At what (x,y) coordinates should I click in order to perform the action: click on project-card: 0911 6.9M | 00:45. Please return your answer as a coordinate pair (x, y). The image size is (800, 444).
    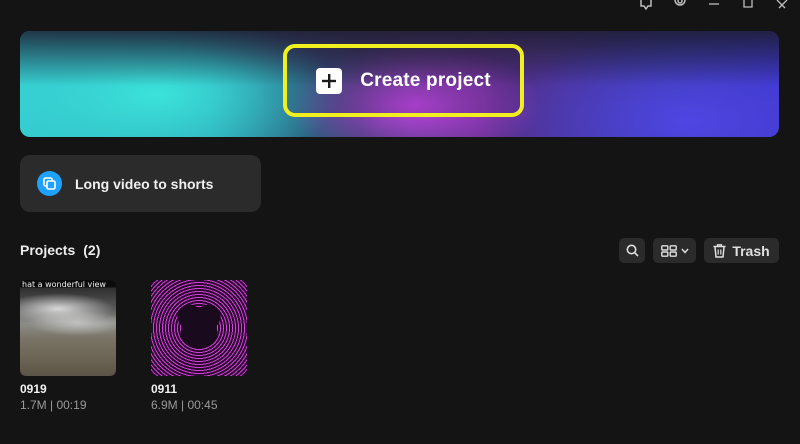
    Looking at the image, I should click on (199, 346).